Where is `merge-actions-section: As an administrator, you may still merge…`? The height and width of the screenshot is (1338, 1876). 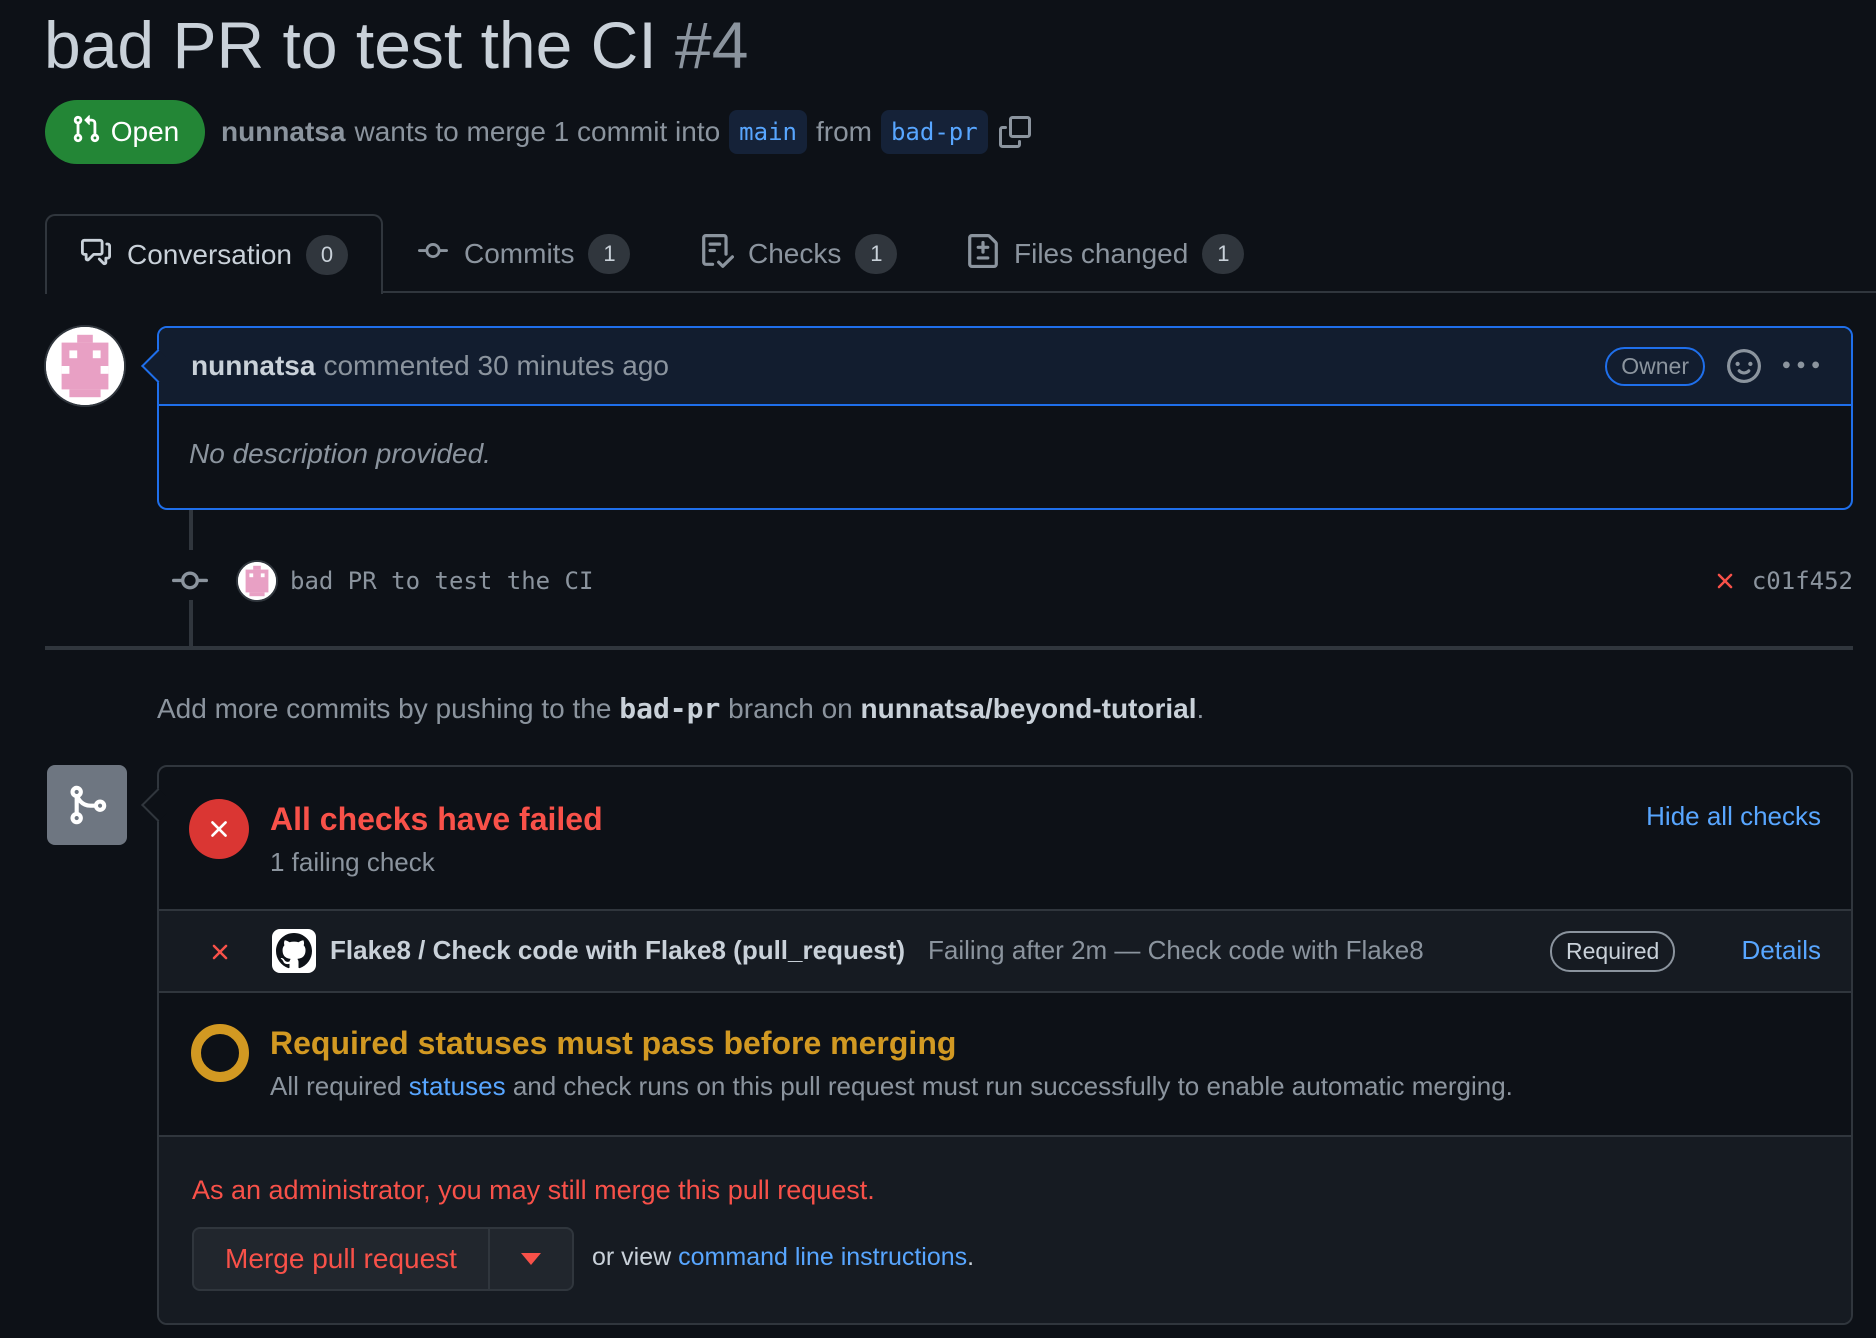
merge-actions-section: As an administrator, you may still merge… is located at coordinates (1005, 1230).